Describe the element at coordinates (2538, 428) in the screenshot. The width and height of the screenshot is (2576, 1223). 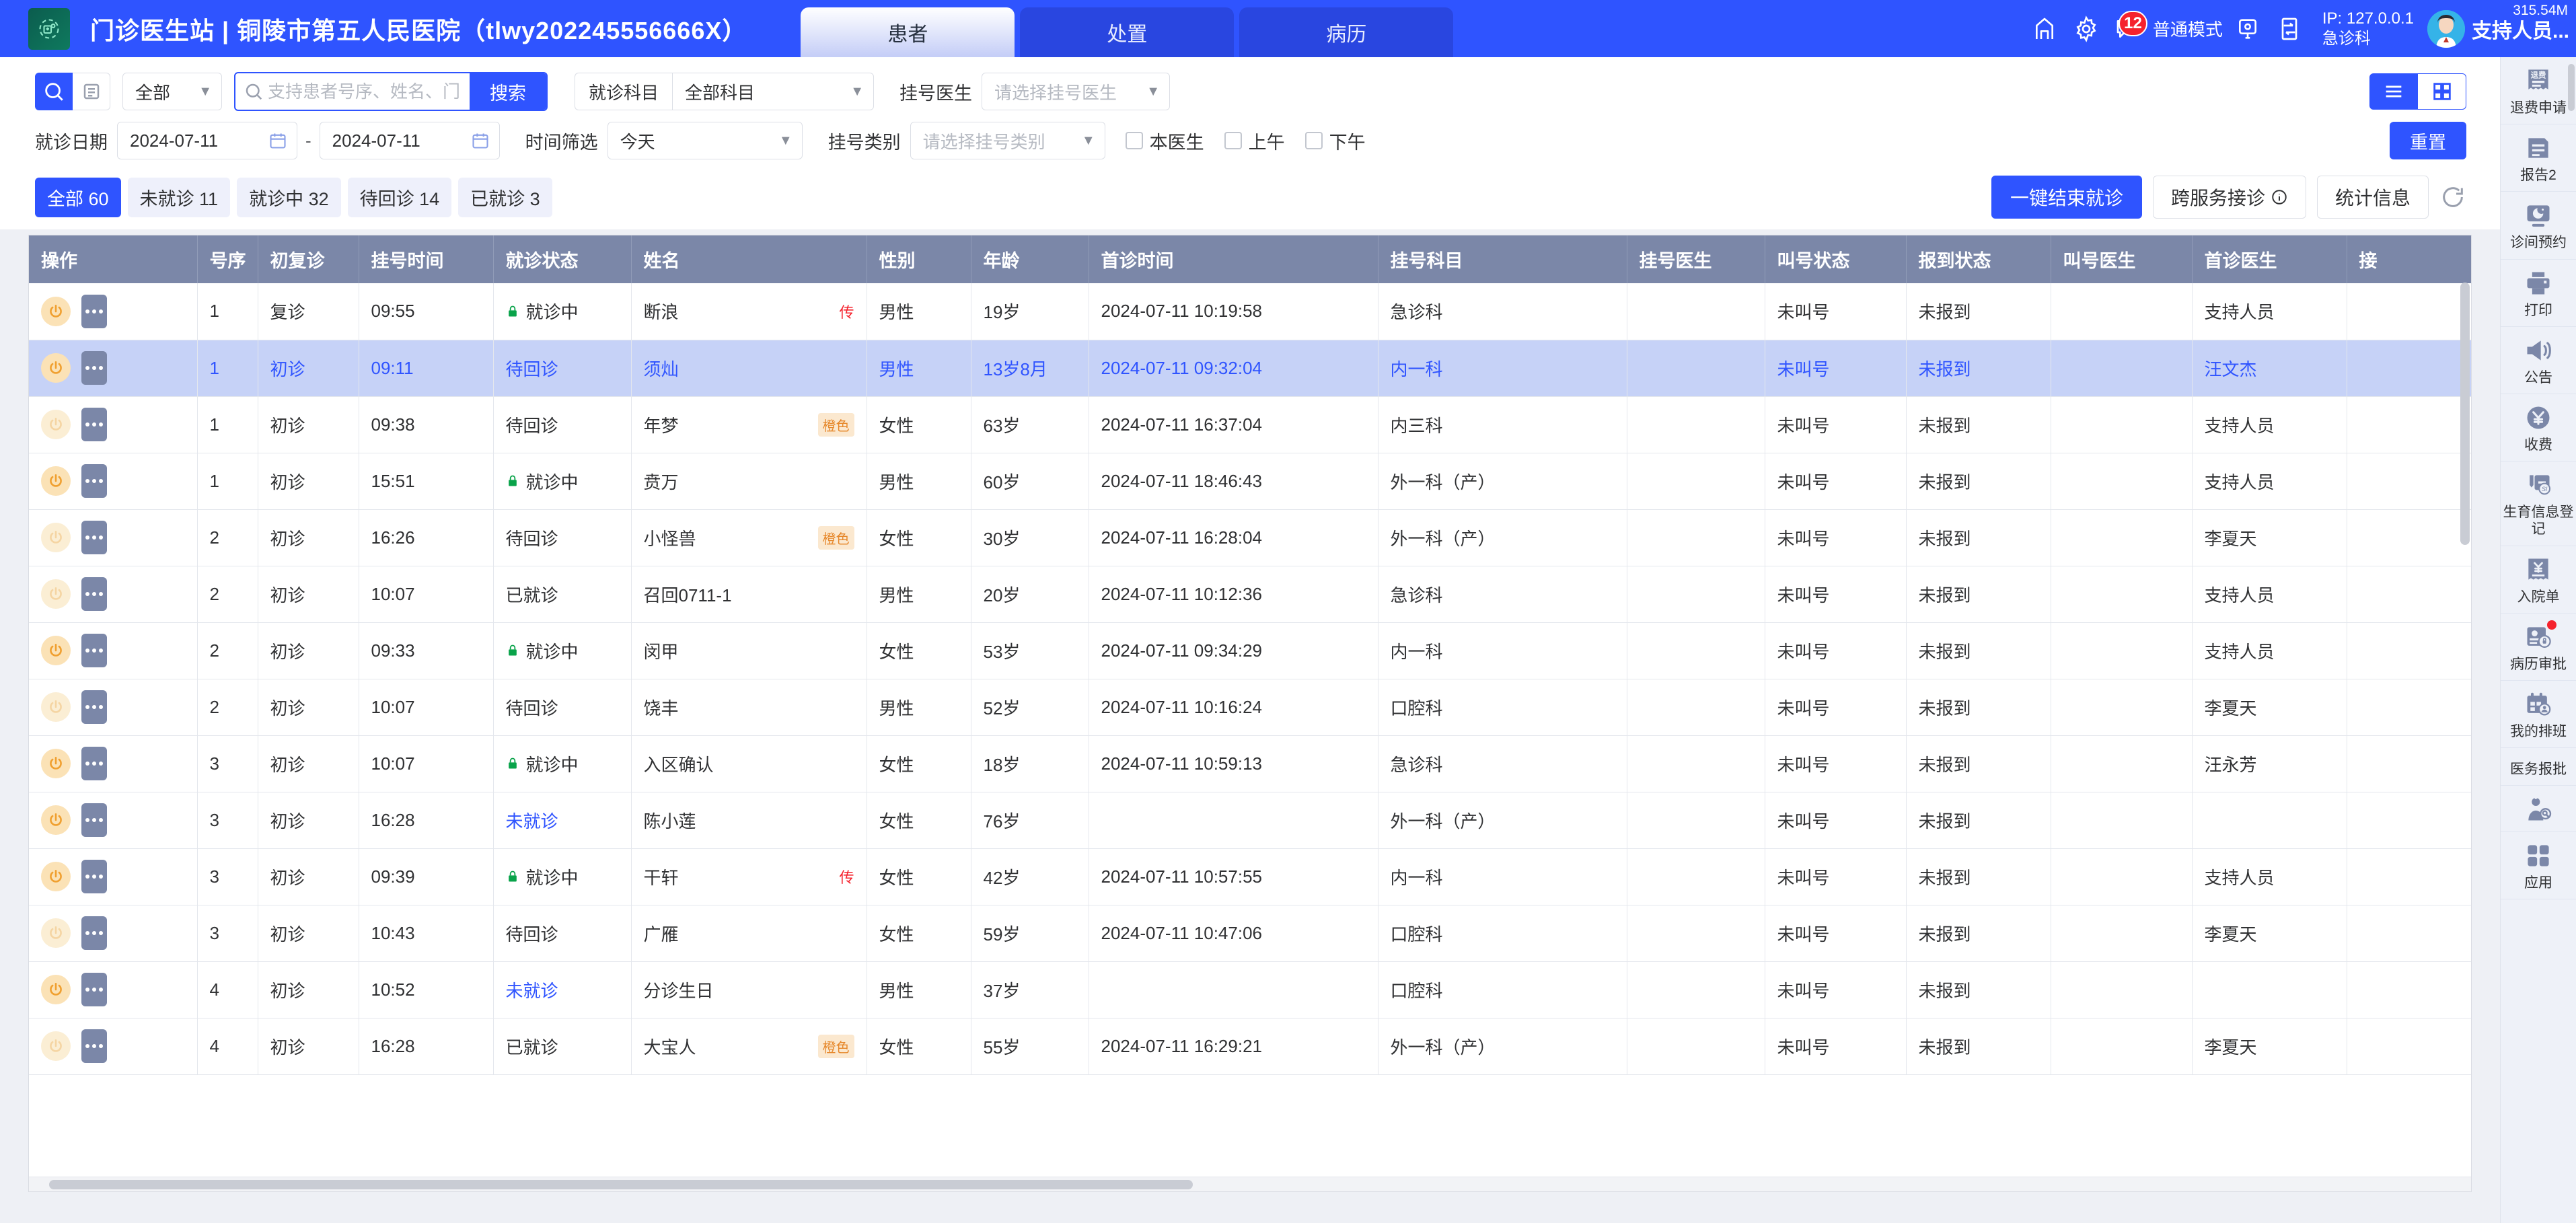
I see `sidebar-item-6: 收费` at that location.